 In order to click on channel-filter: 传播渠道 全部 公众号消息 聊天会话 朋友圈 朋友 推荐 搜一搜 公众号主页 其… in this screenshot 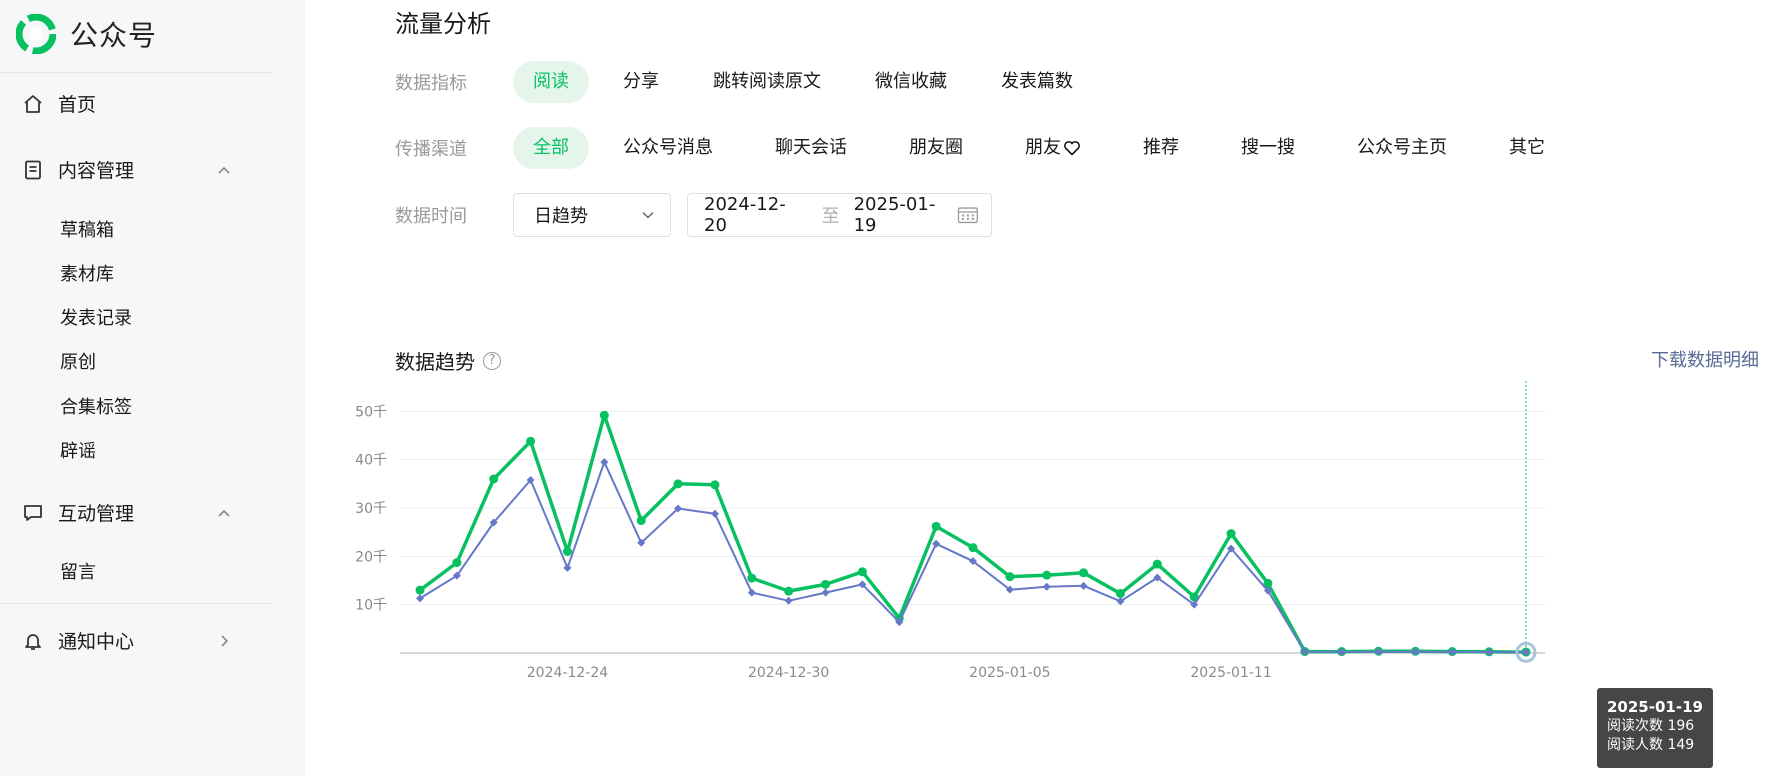, I will do `click(987, 148)`.